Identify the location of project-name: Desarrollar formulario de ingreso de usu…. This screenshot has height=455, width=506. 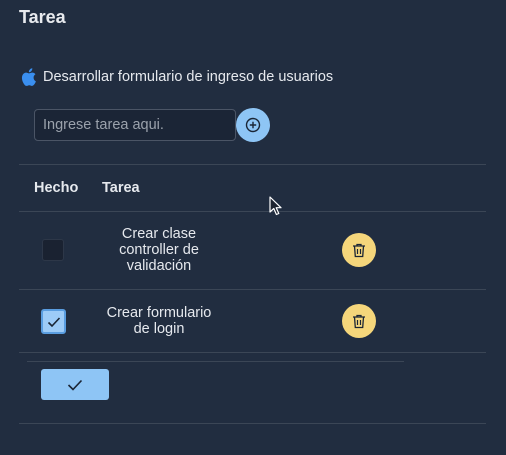
(188, 77).